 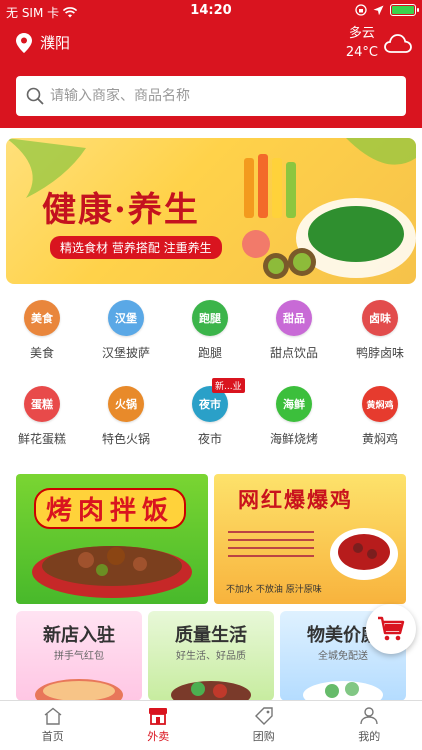 I want to click on tab-label: 团购, so click(x=263, y=736).